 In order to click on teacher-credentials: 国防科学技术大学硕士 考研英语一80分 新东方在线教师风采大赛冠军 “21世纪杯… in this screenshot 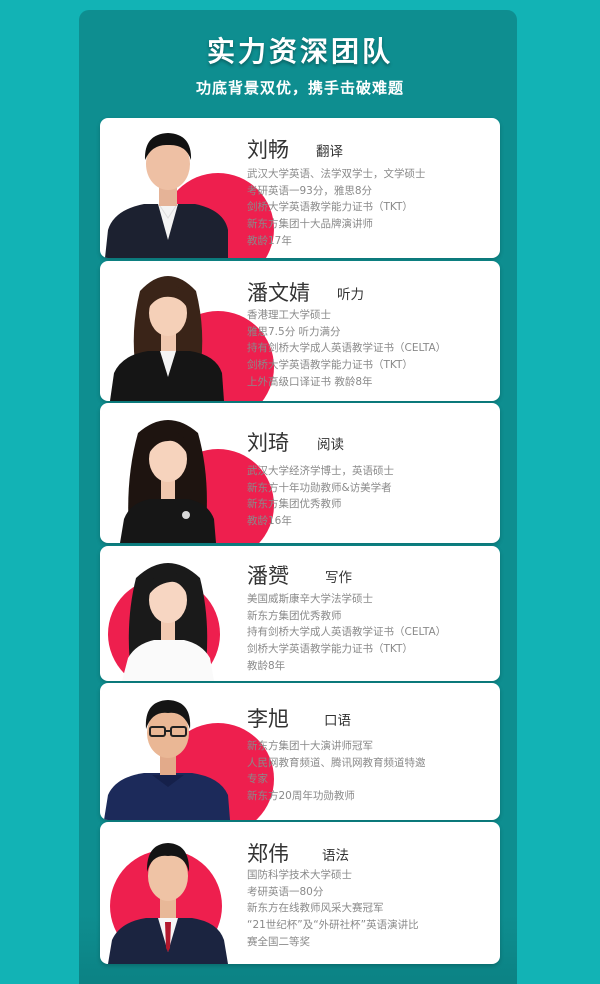, I will do `click(333, 909)`.